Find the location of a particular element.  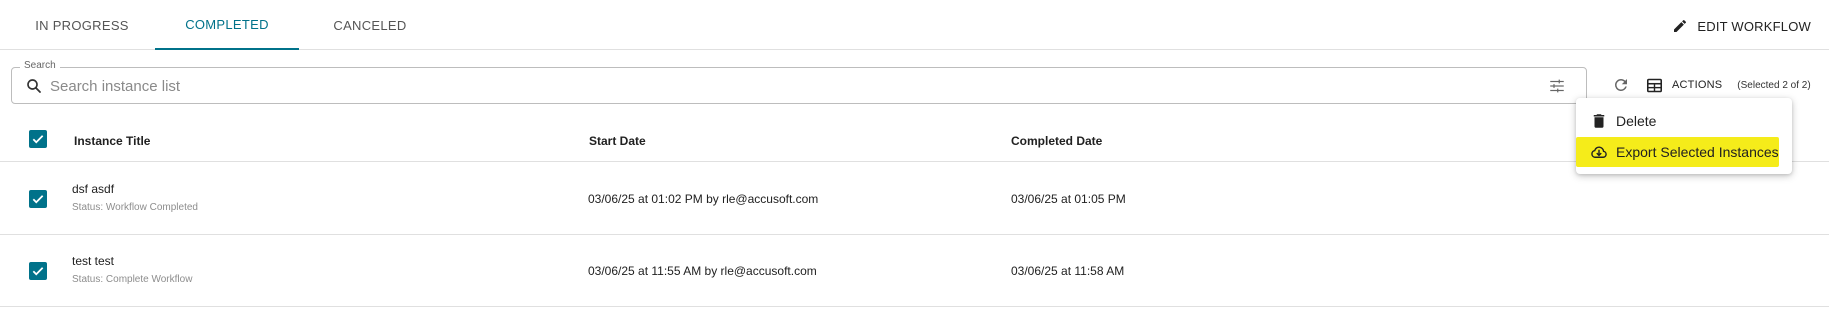

selection-count: (Selected 2 of 2) is located at coordinates (1774, 85).